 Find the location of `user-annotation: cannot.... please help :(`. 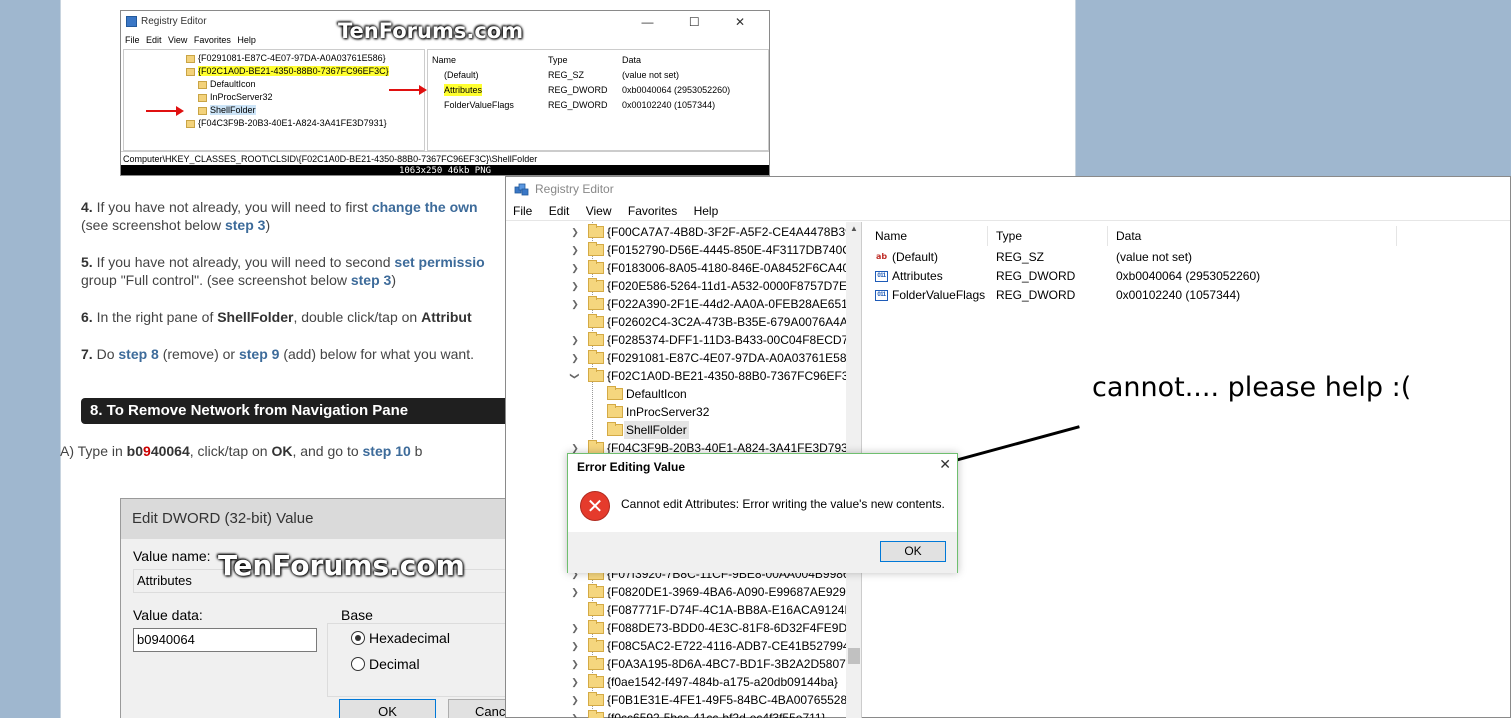

user-annotation: cannot.... please help :( is located at coordinates (1252, 387).